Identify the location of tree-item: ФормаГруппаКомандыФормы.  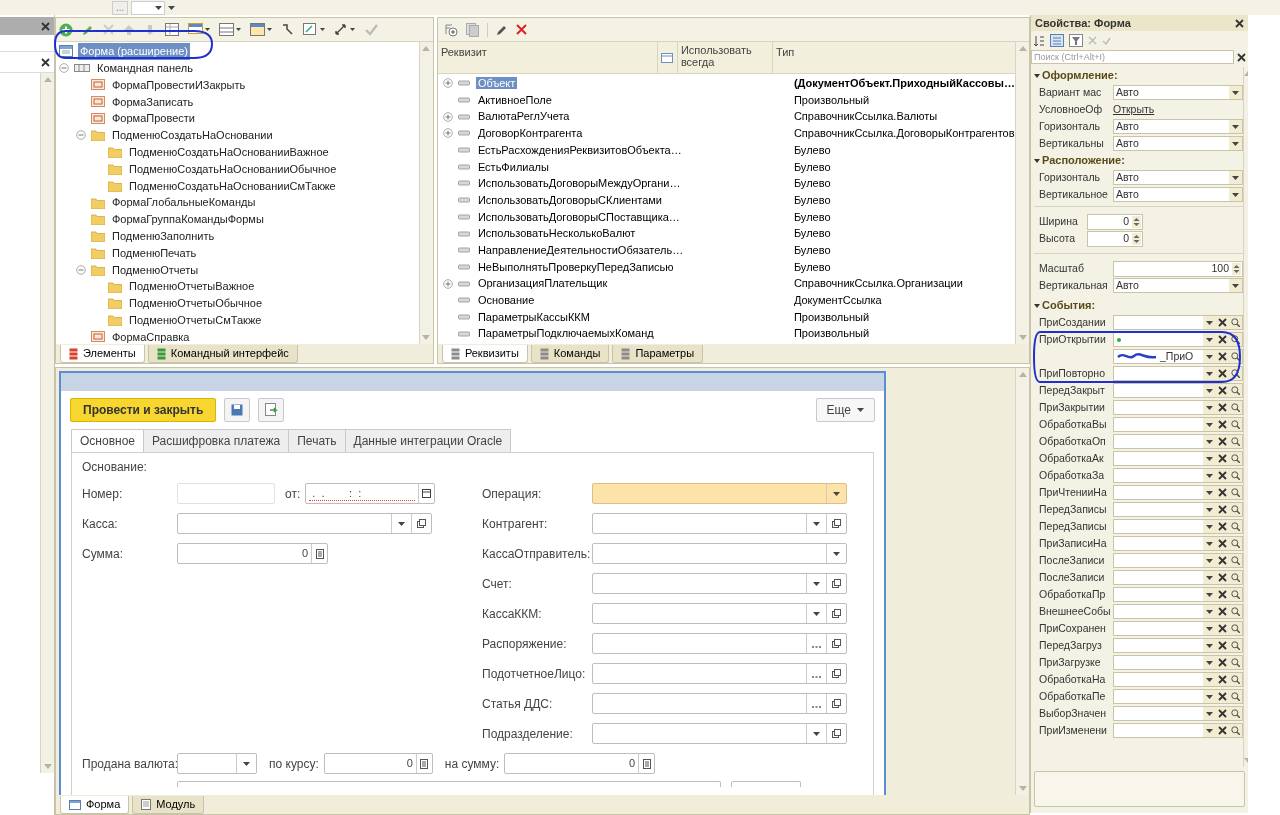
(188, 219).